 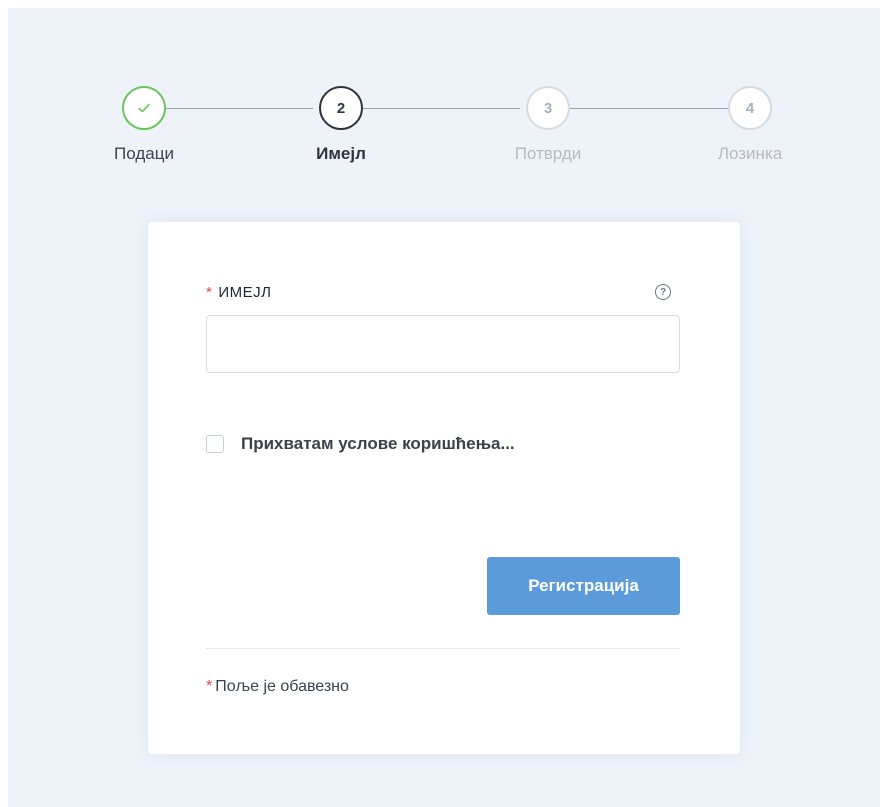 I want to click on step-circle-pending: 3, so click(x=548, y=108).